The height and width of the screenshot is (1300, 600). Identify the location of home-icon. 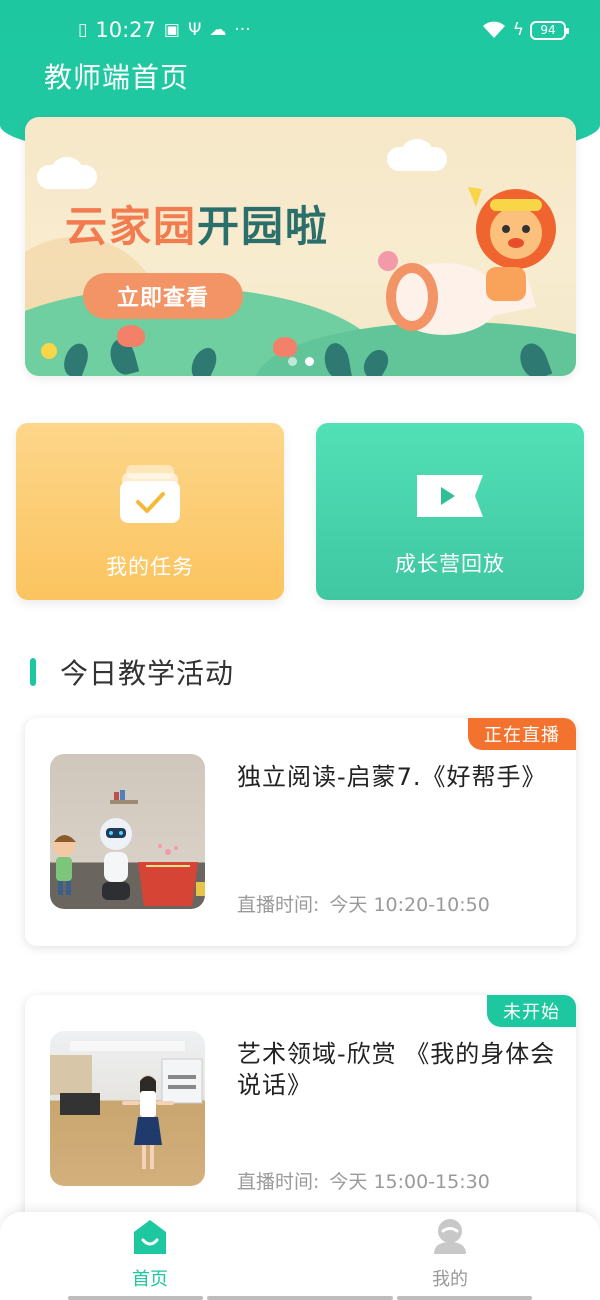
(150, 1237).